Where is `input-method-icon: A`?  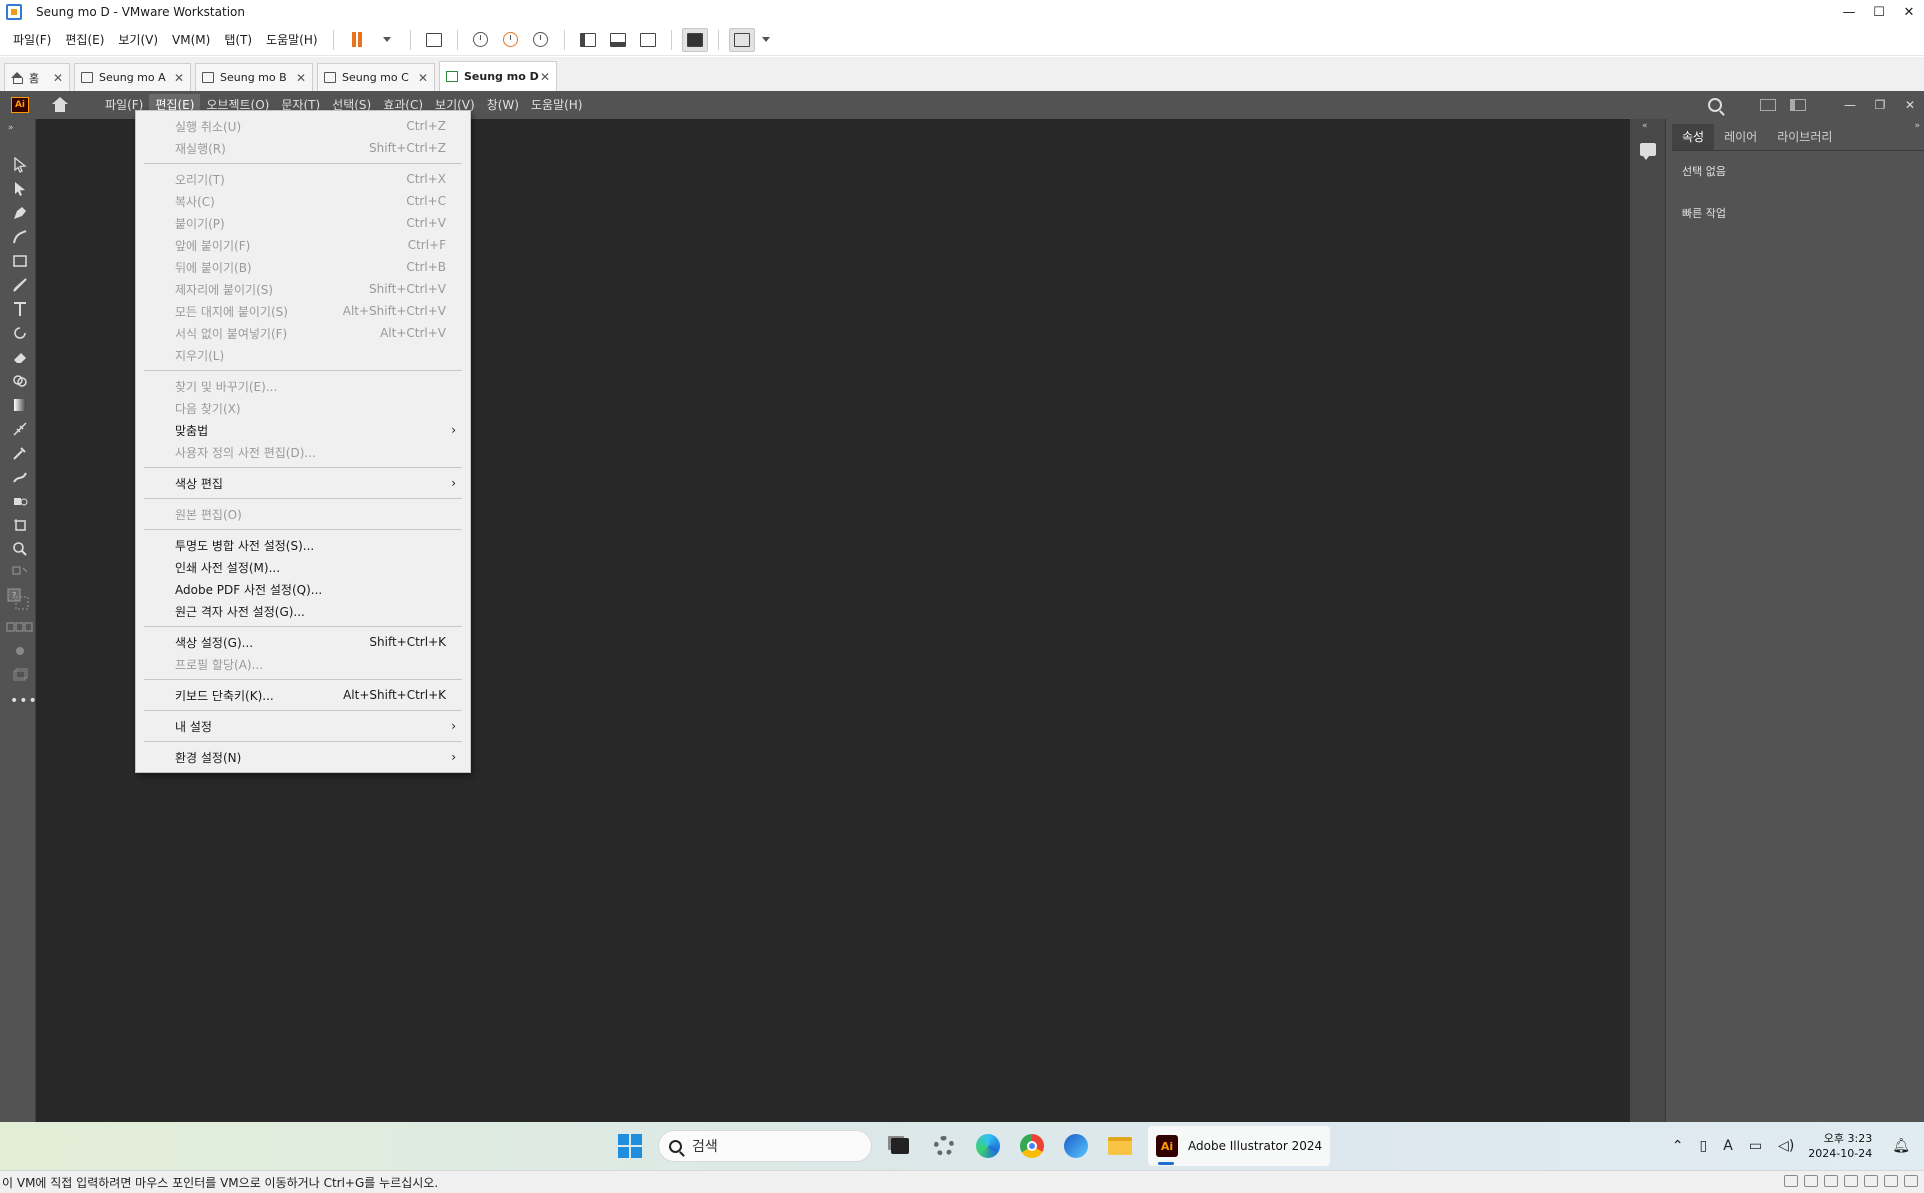 input-method-icon: A is located at coordinates (1728, 1146).